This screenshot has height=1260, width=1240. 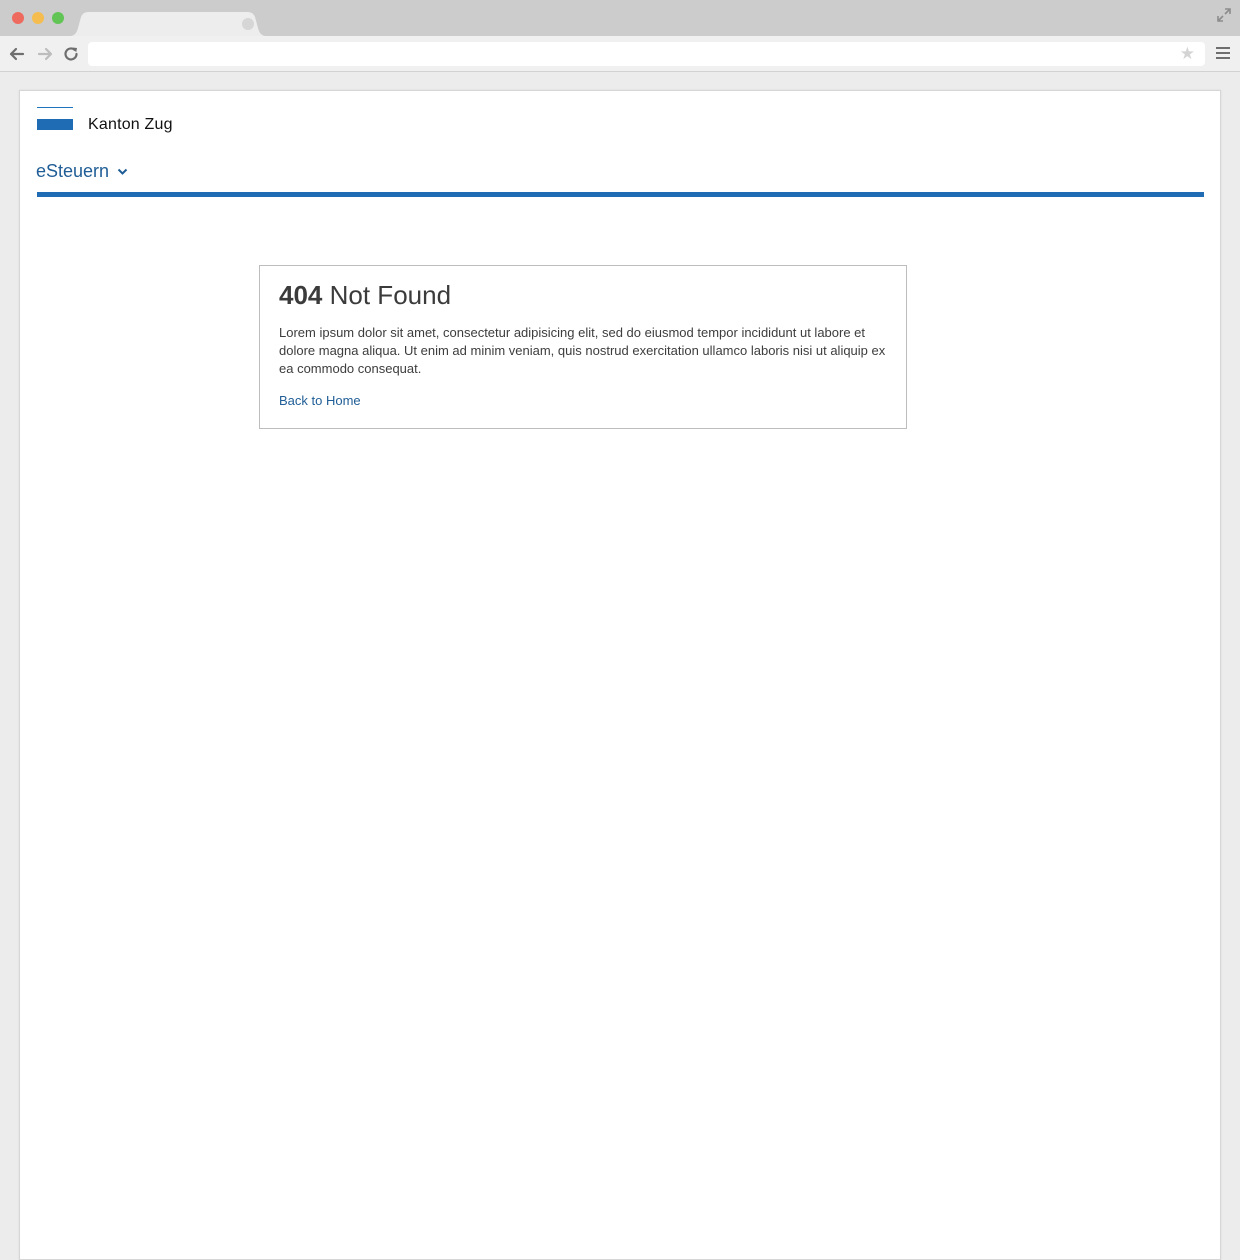 What do you see at coordinates (58, 18) in the screenshot?
I see `zoom-window-button` at bounding box center [58, 18].